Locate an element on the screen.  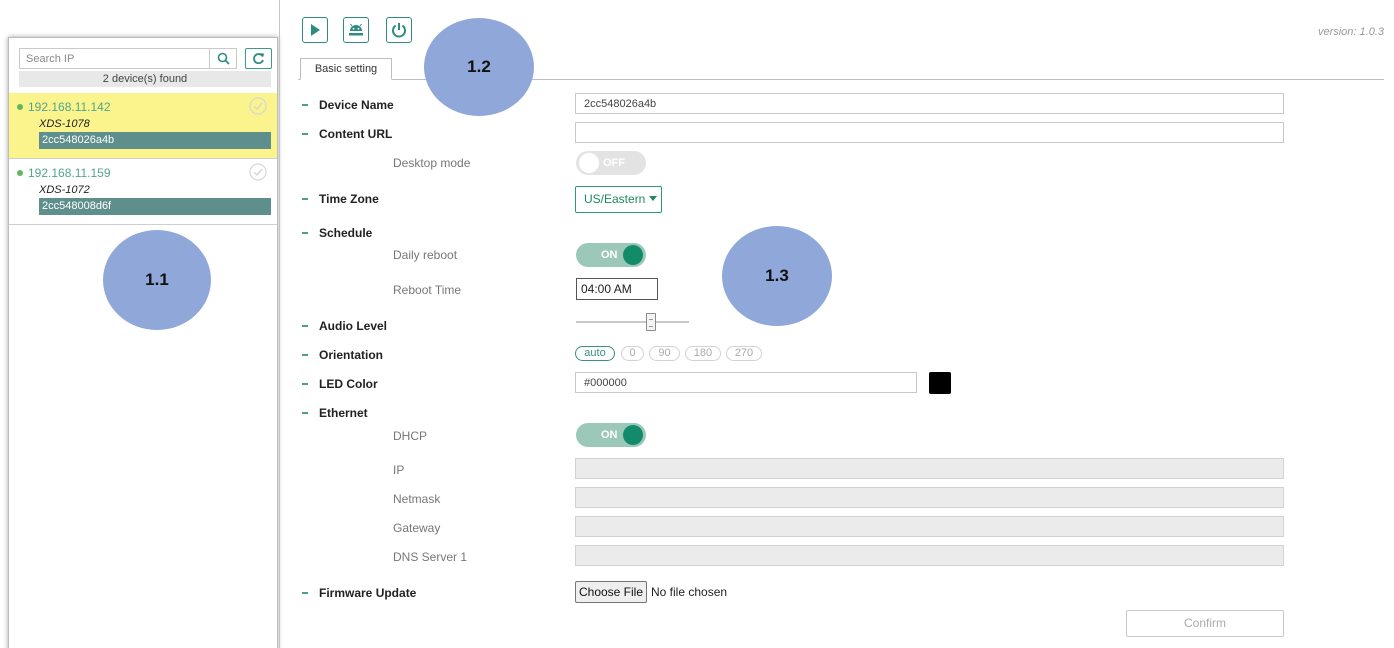
time-zone-dropdown: US/Eastern is located at coordinates (618, 199).